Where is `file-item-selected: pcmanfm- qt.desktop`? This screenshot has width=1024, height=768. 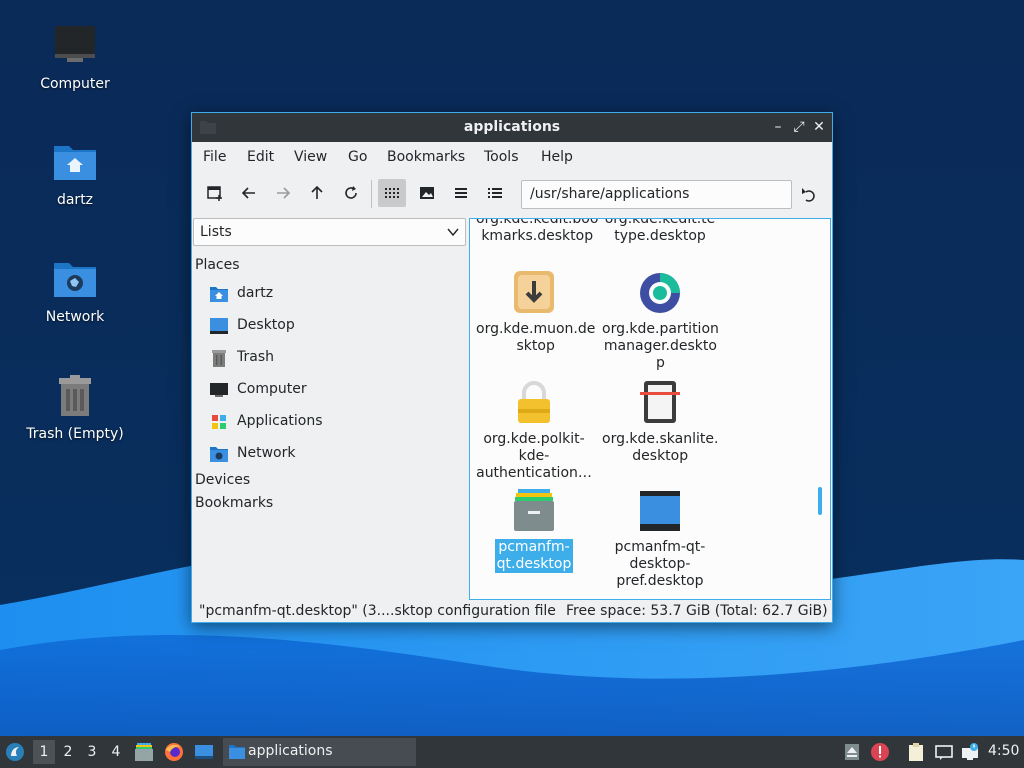
file-item-selected: pcmanfm- qt.desktop is located at coordinates (534, 530).